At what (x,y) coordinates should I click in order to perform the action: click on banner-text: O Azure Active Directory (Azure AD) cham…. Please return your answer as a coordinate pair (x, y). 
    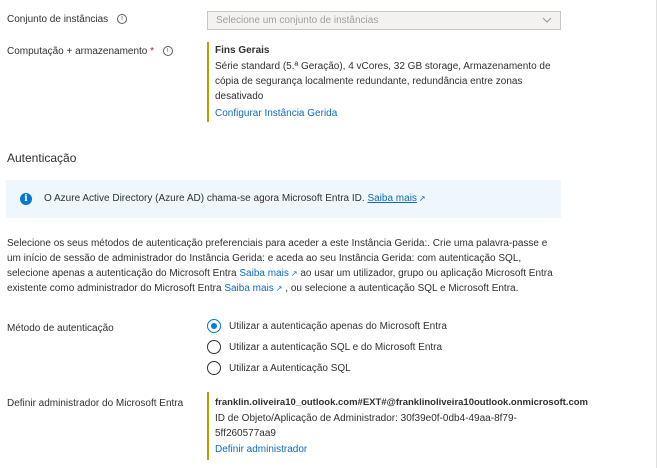
    Looking at the image, I should click on (235, 198).